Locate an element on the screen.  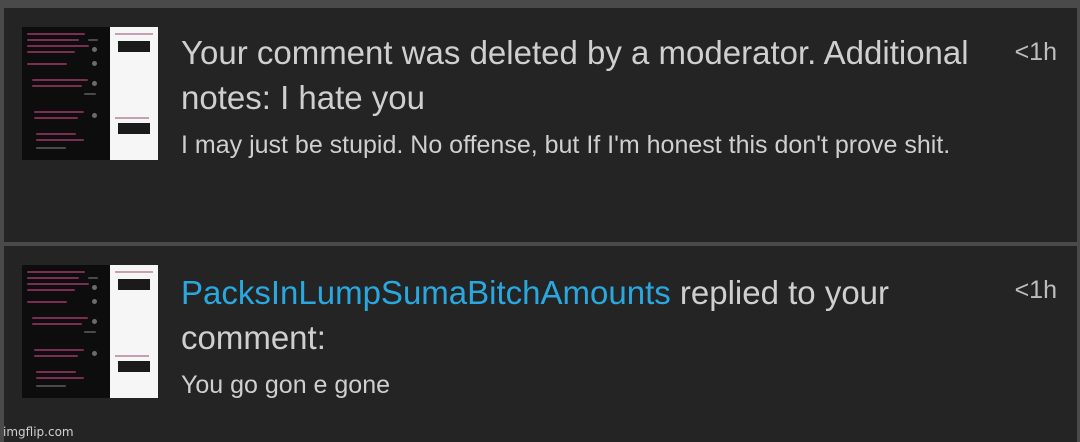
username-link: PacksInLumpSumaBitchAmounts is located at coordinates (426, 292).